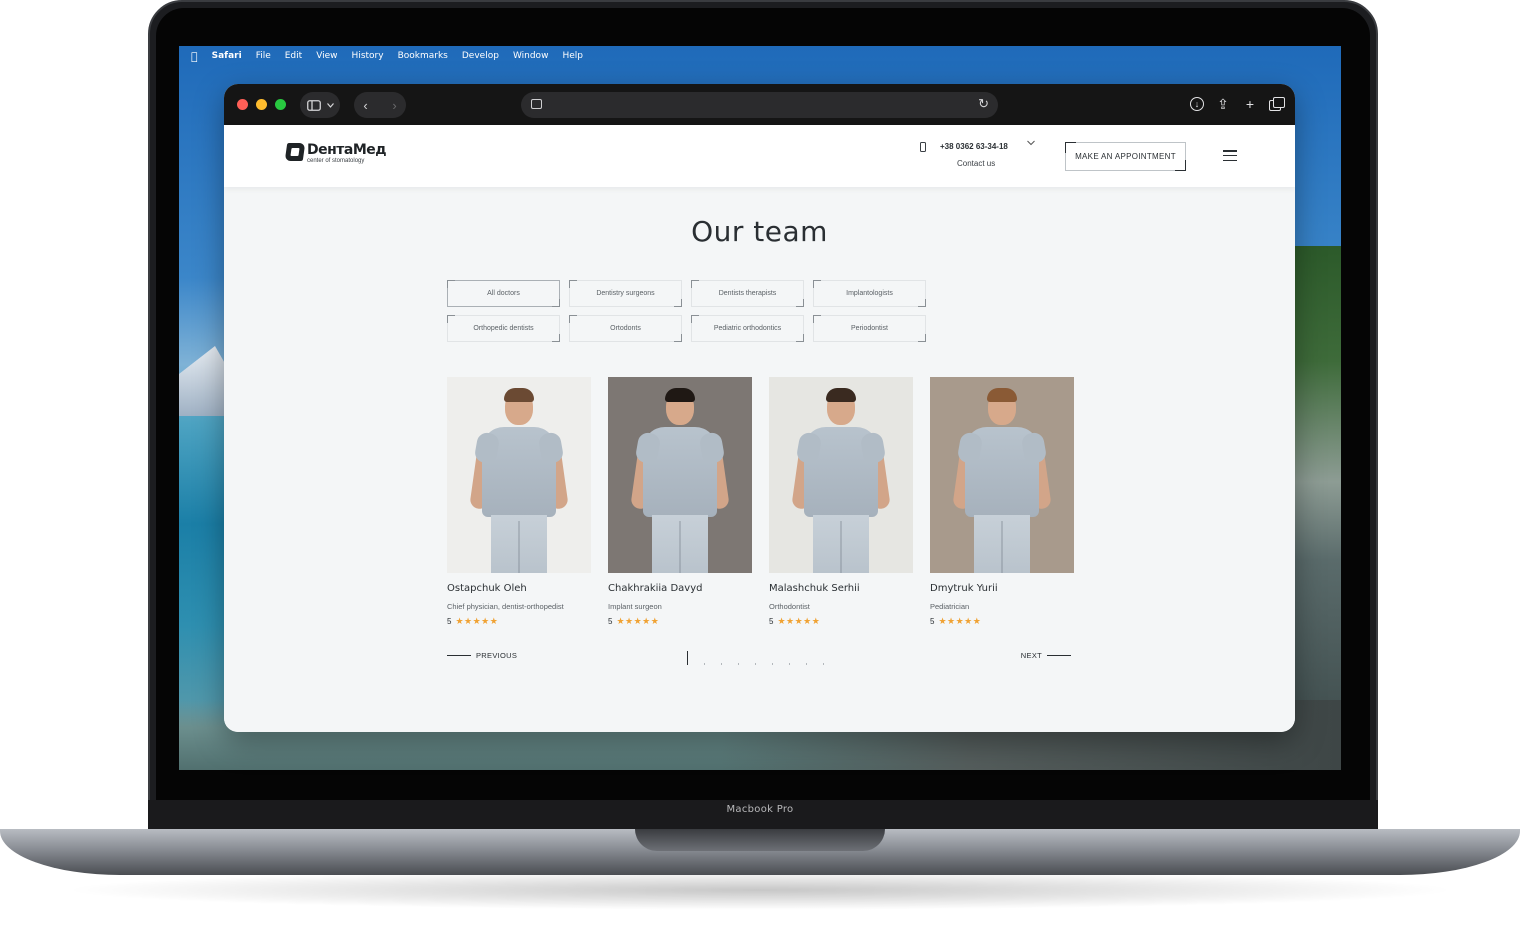 This screenshot has height=926, width=1520. I want to click on logo-mark-icon, so click(295, 152).